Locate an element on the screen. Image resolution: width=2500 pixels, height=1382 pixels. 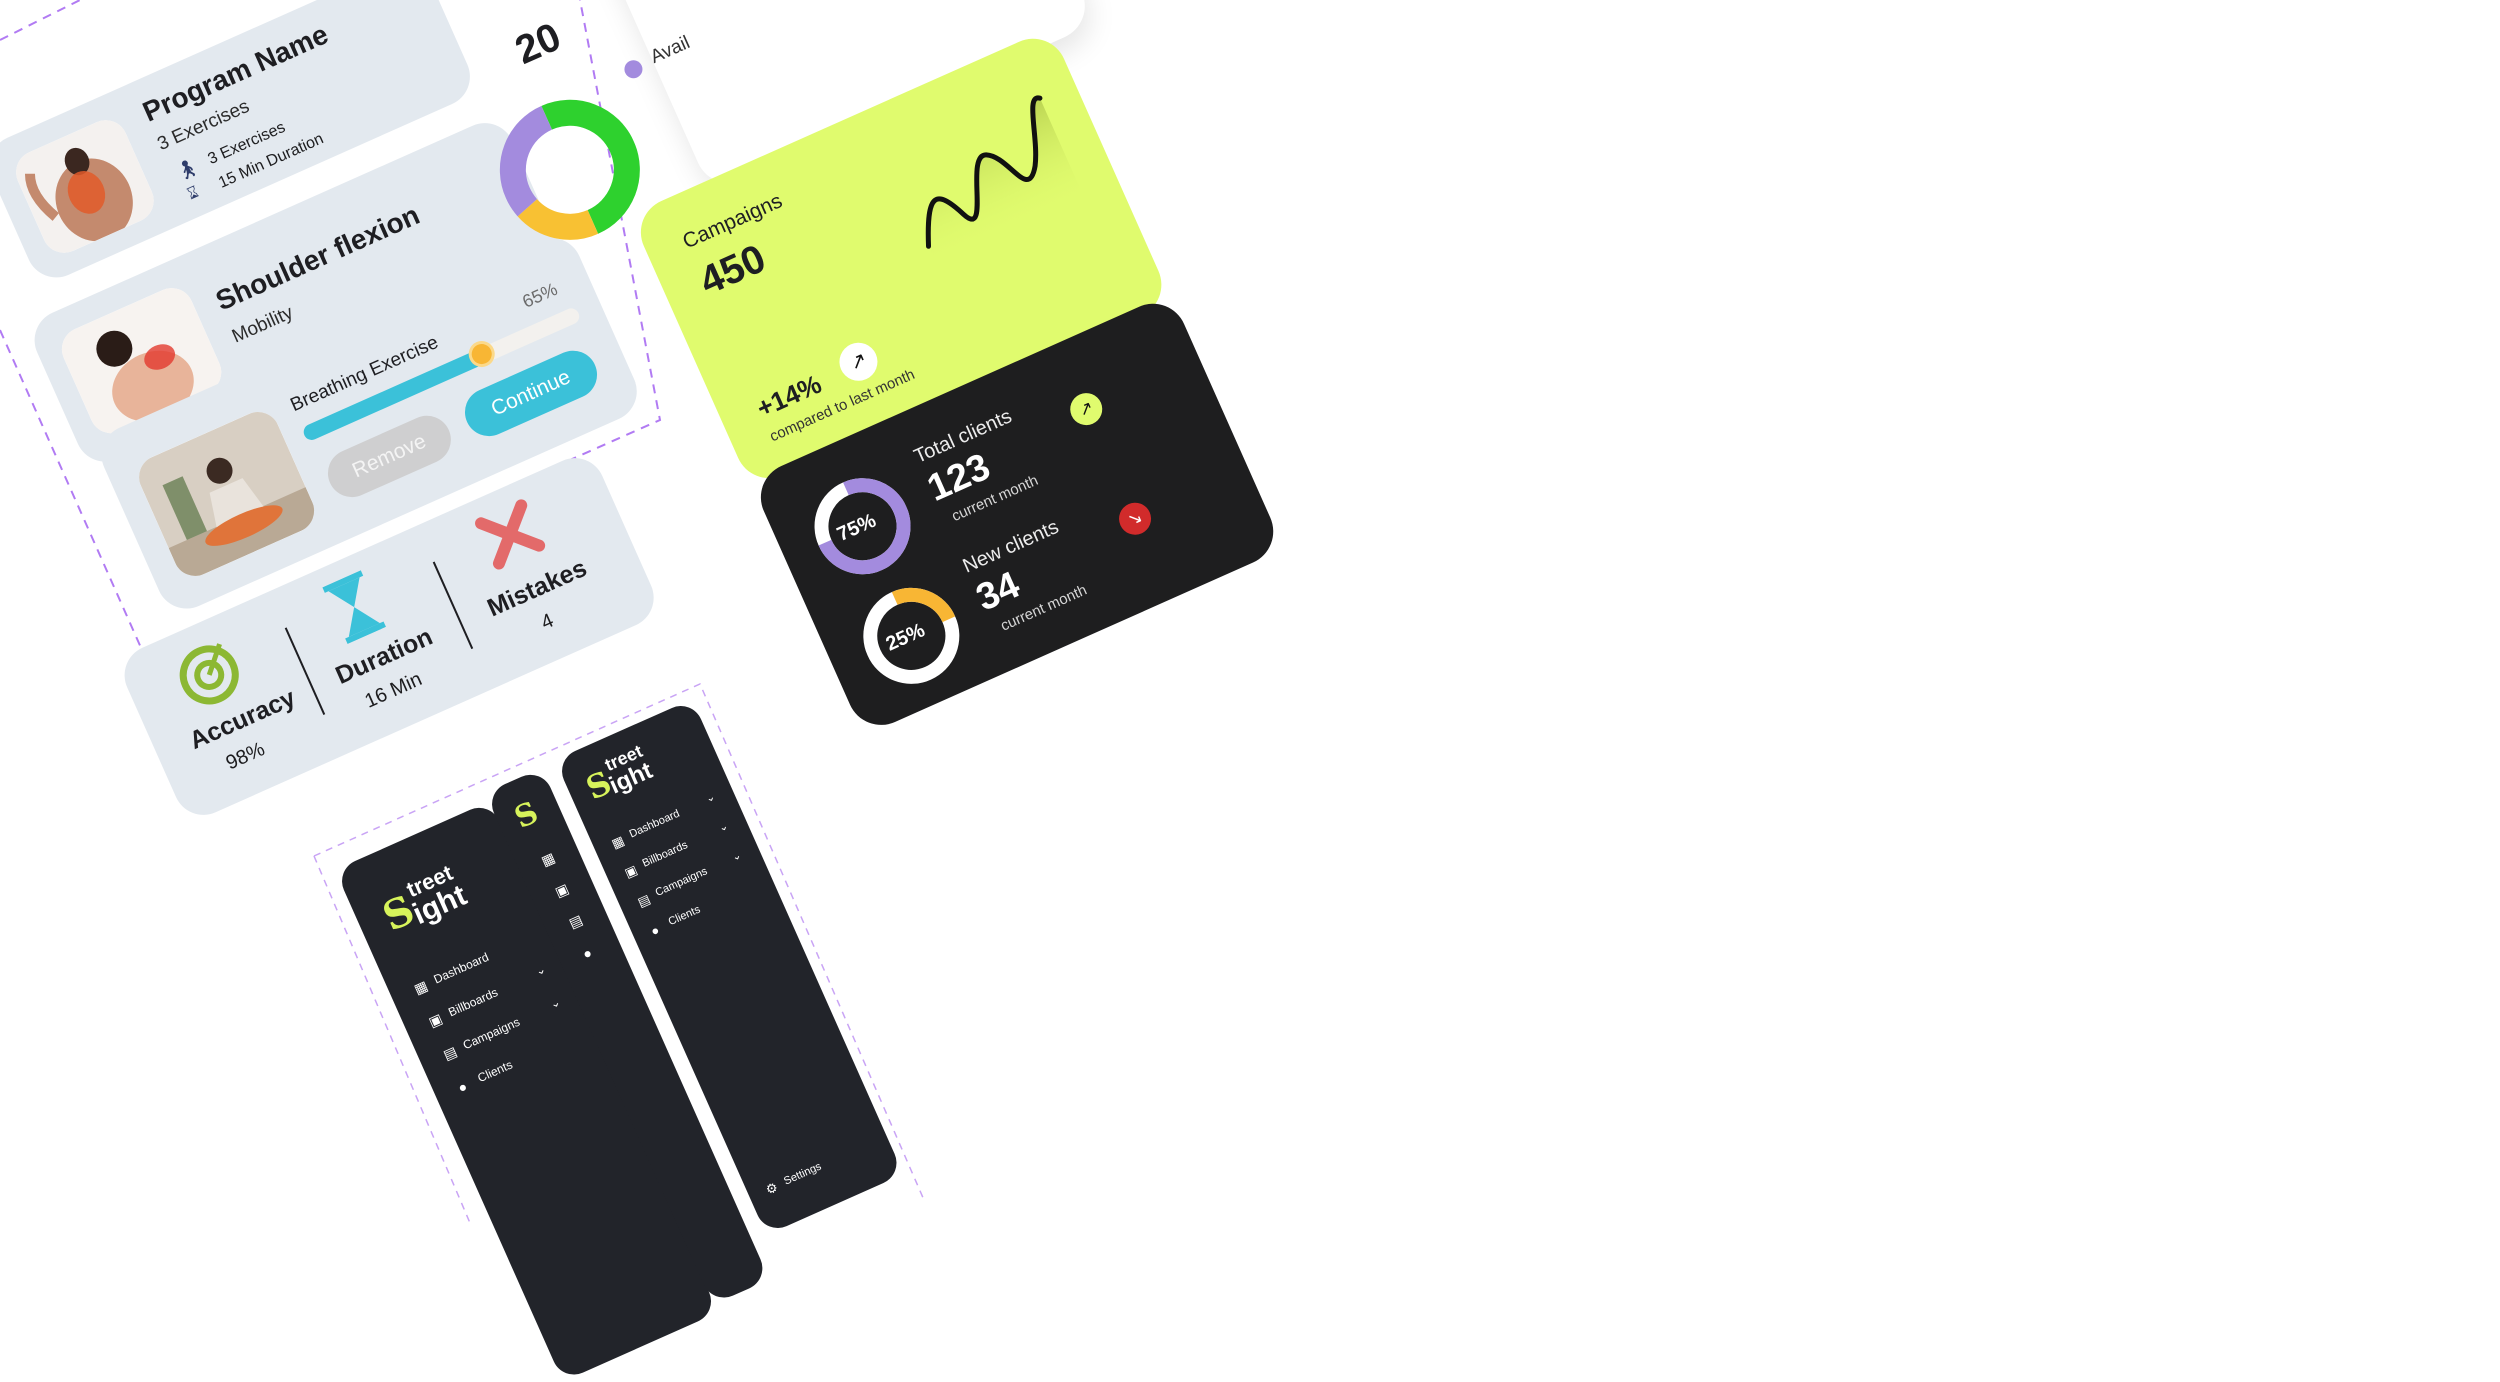
logo-mark: S is located at coordinates (526, 815).